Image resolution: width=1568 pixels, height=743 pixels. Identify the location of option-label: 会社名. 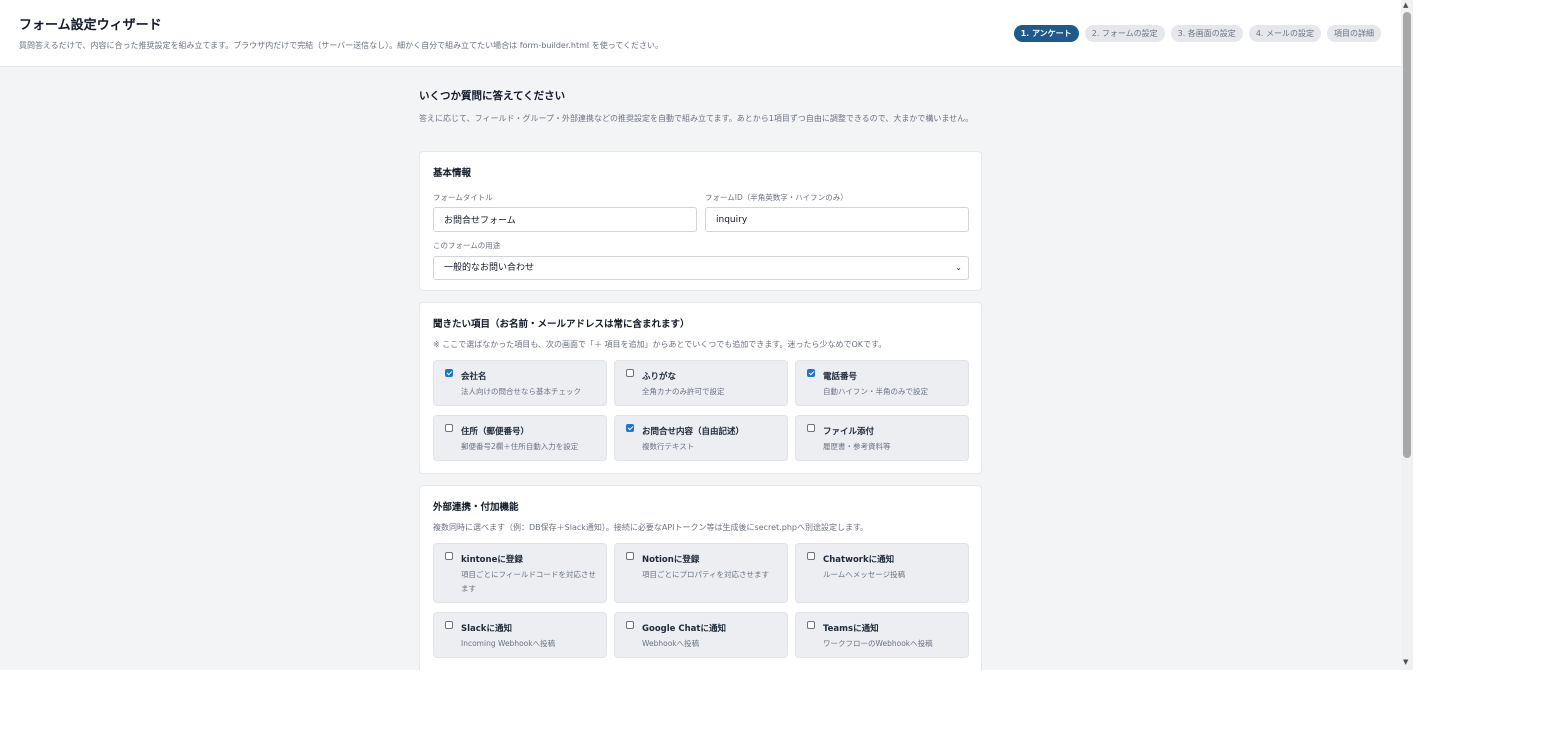
(474, 377).